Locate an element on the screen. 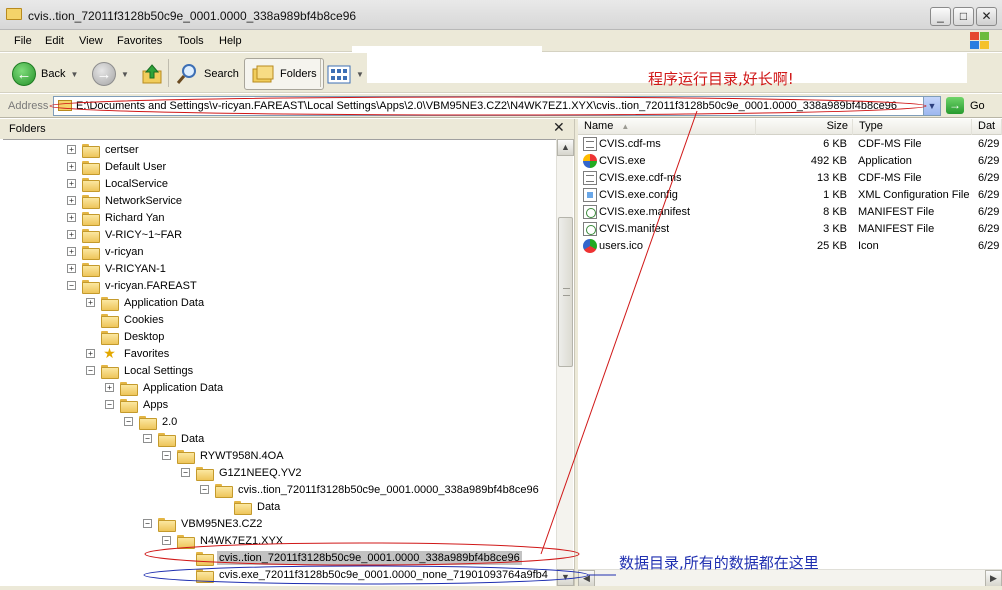  tree-item-label: v-ricyan.FAREAST is located at coordinates (151, 285).